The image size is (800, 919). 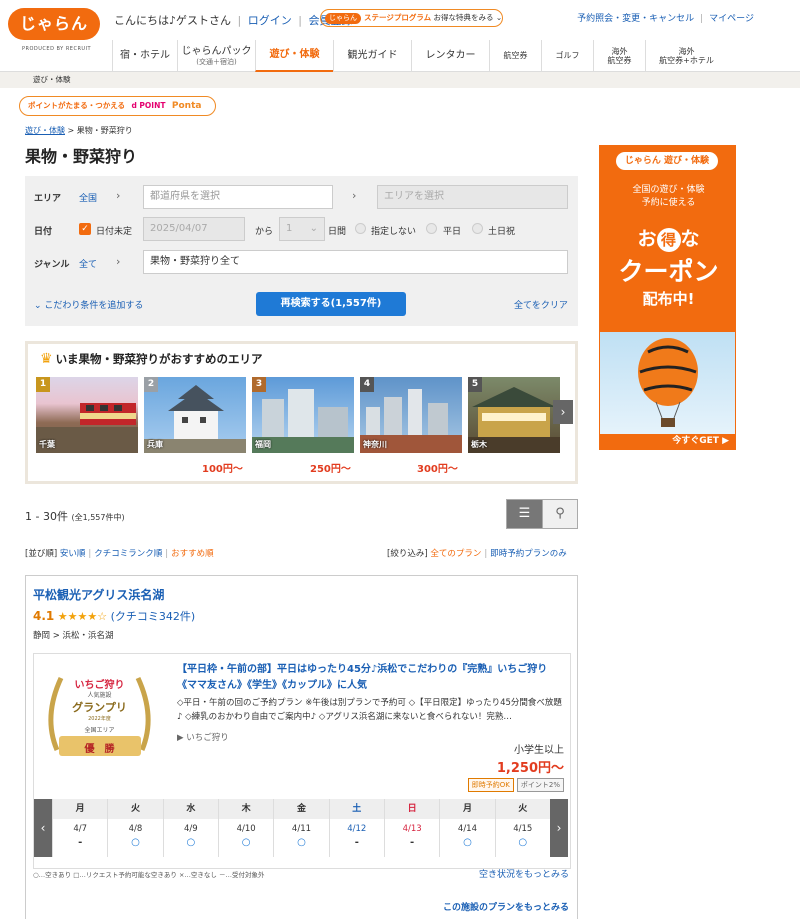 What do you see at coordinates (45, 130) in the screenshot?
I see `breadcrumb-root: 遊び・体験` at bounding box center [45, 130].